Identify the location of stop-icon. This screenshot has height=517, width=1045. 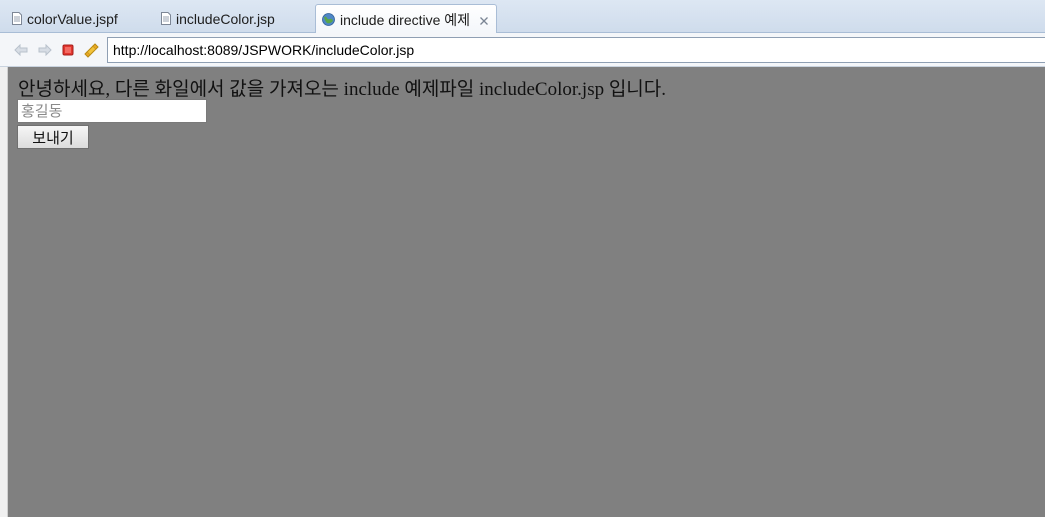
(68, 50).